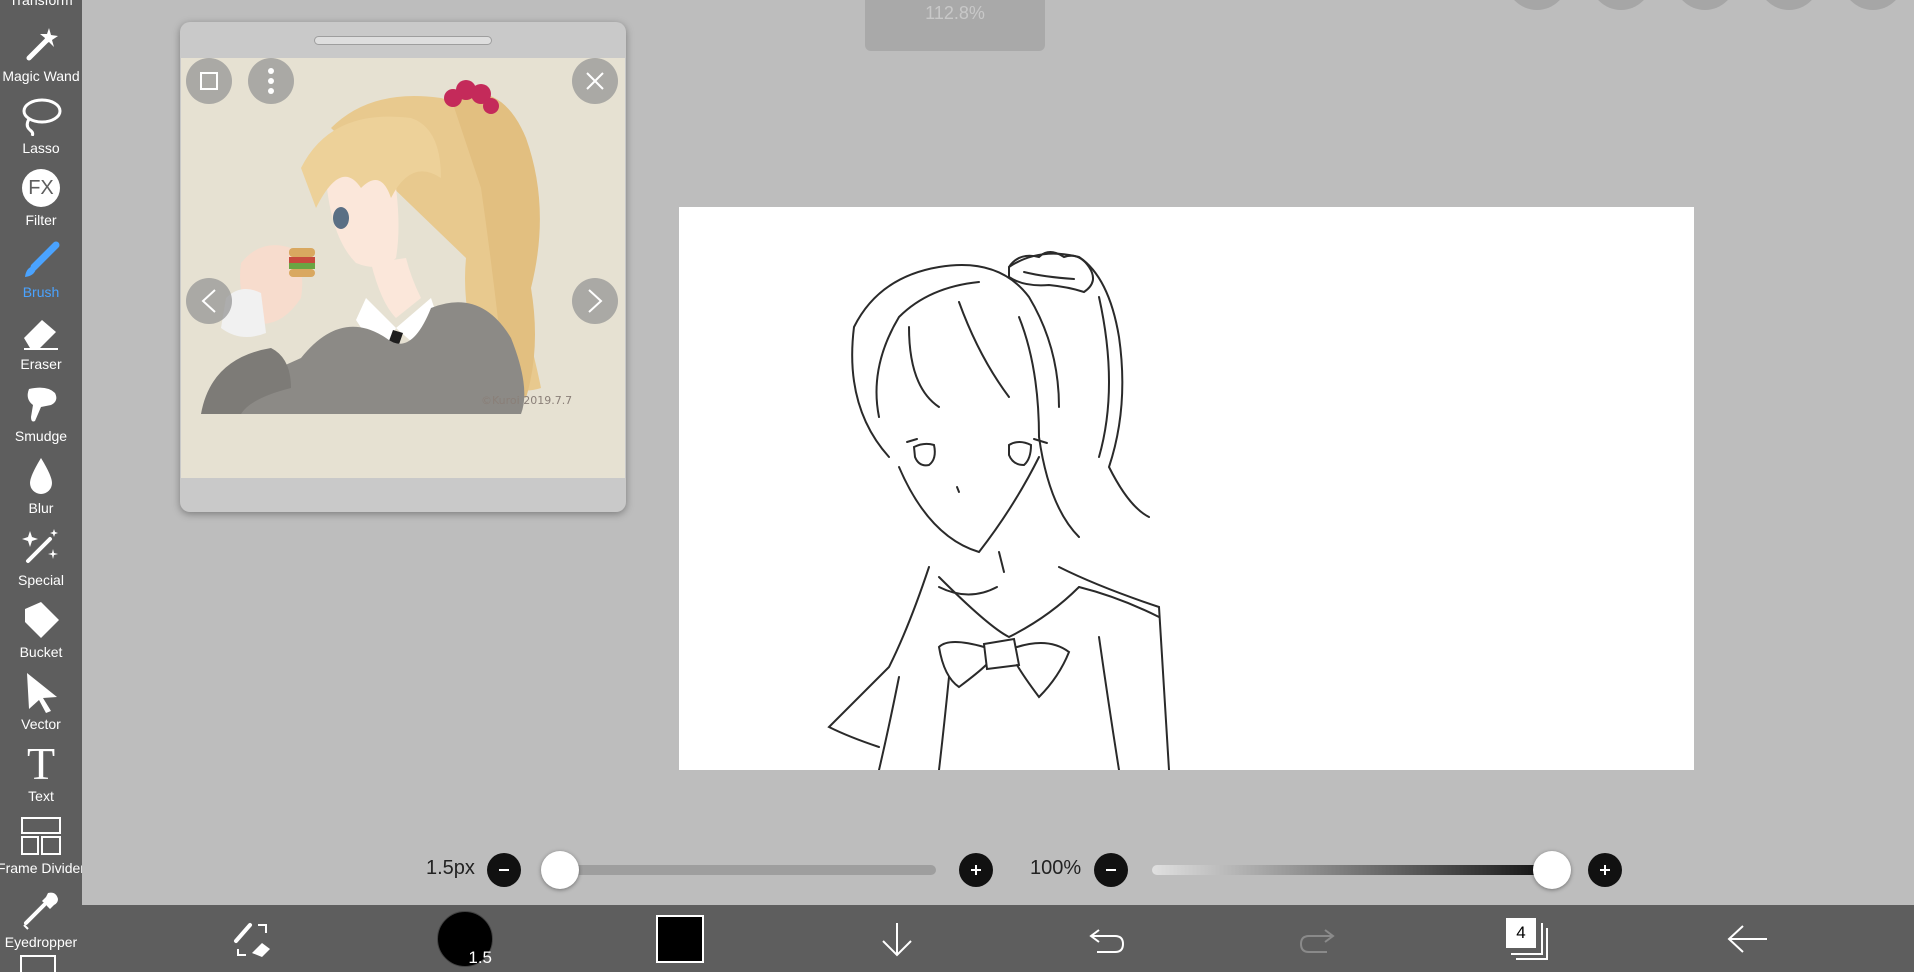 This screenshot has width=1914, height=972. I want to click on reference-fit-button, so click(209, 81).